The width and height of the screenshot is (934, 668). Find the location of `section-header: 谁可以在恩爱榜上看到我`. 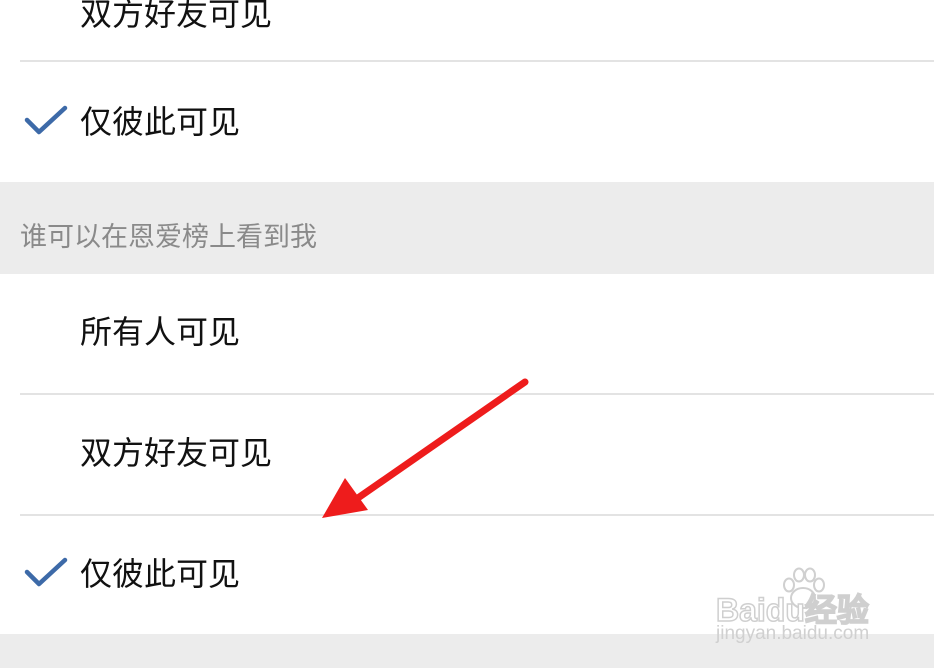

section-header: 谁可以在恩爱榜上看到我 is located at coordinates (467, 228).